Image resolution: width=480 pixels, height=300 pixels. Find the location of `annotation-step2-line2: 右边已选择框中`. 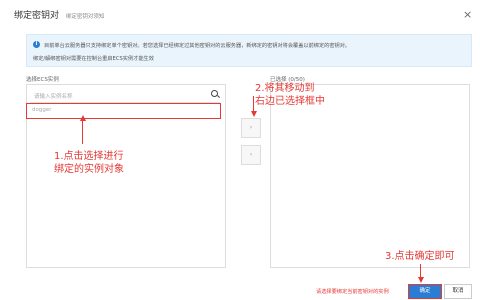

annotation-step2-line2: 右边已选择框中 is located at coordinates (290, 101).